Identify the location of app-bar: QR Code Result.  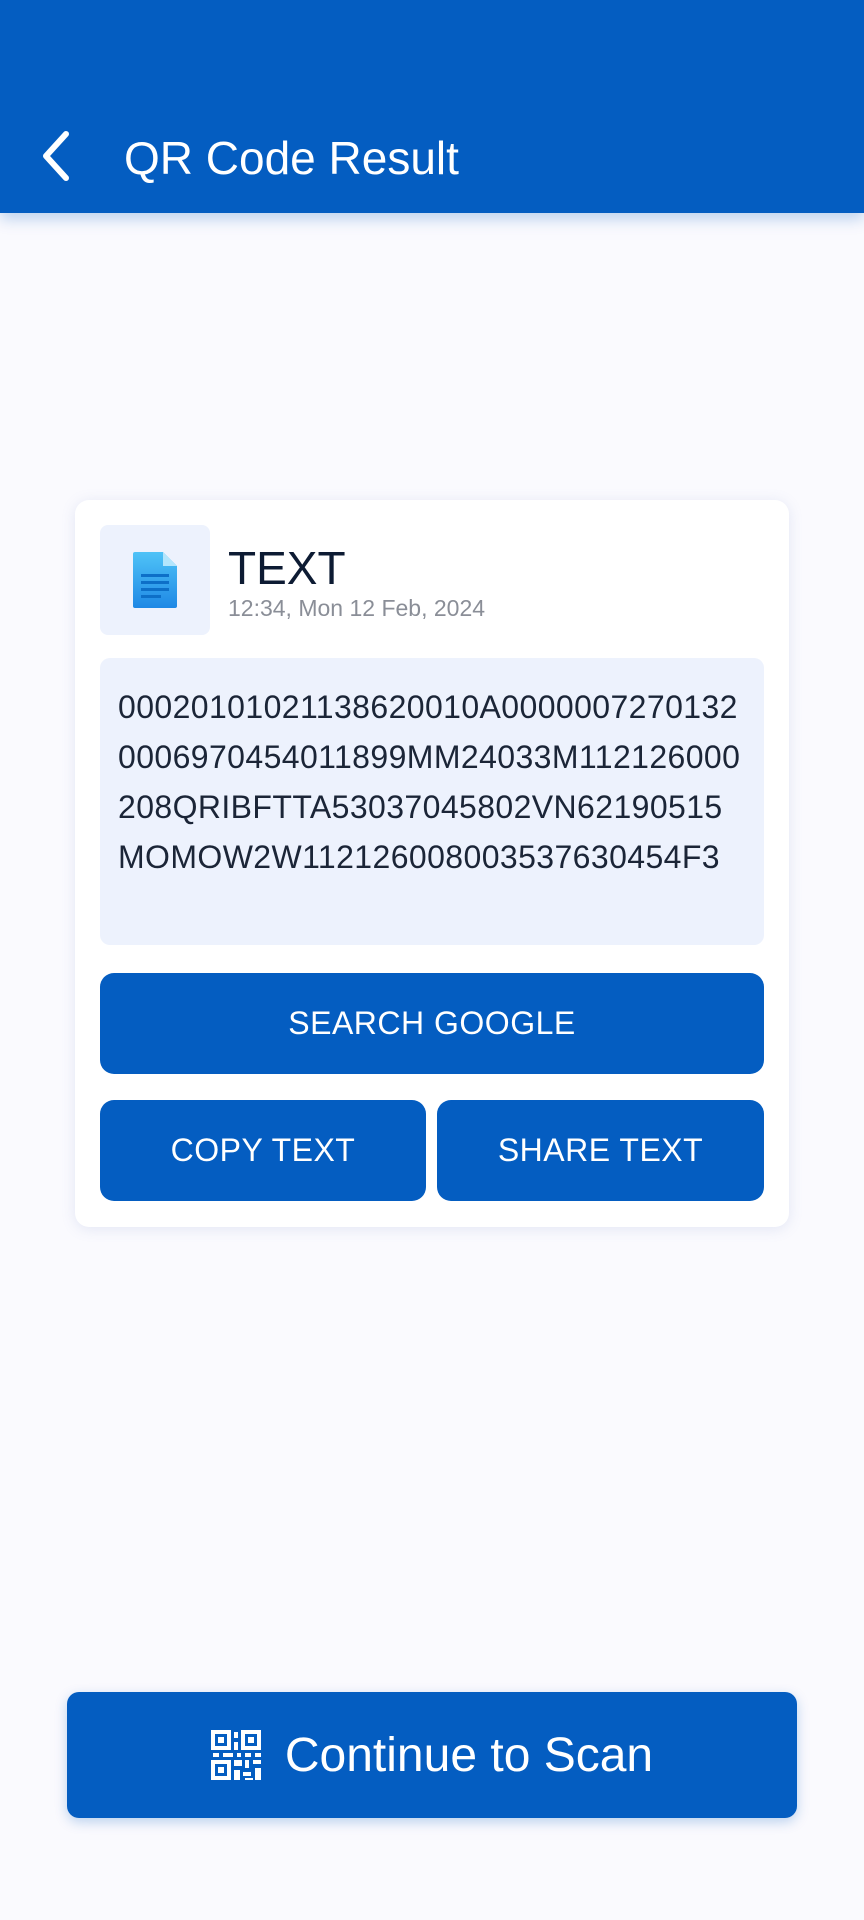
(432, 106).